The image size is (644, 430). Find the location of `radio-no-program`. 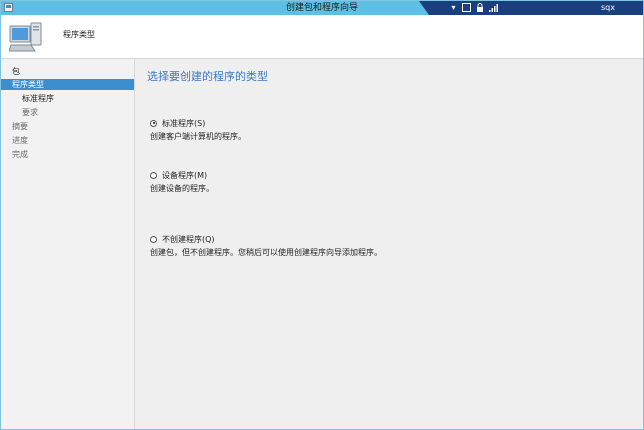

radio-no-program is located at coordinates (153, 239).